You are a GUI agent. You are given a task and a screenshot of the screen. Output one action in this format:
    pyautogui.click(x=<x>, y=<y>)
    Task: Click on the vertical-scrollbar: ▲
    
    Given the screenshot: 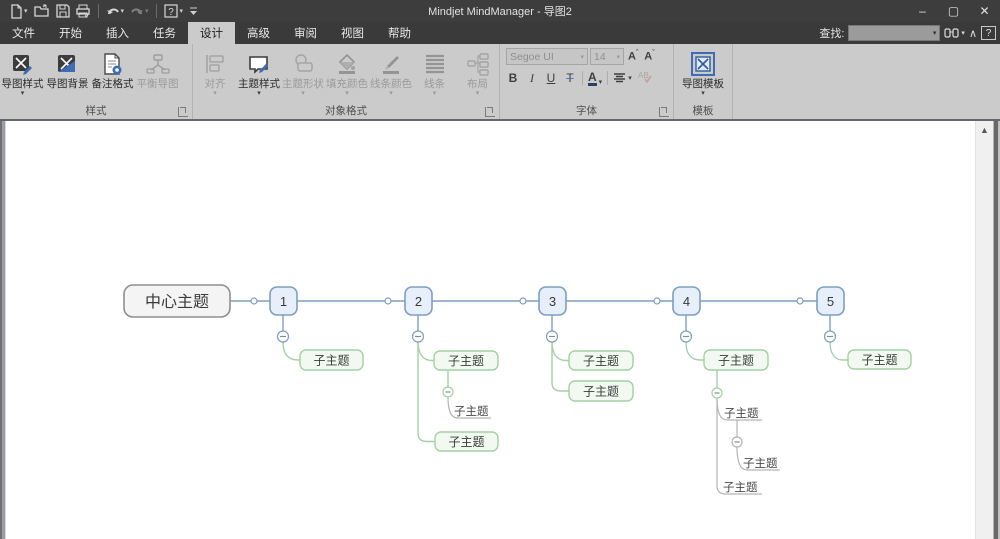 What is the action you would take?
    pyautogui.click(x=984, y=330)
    